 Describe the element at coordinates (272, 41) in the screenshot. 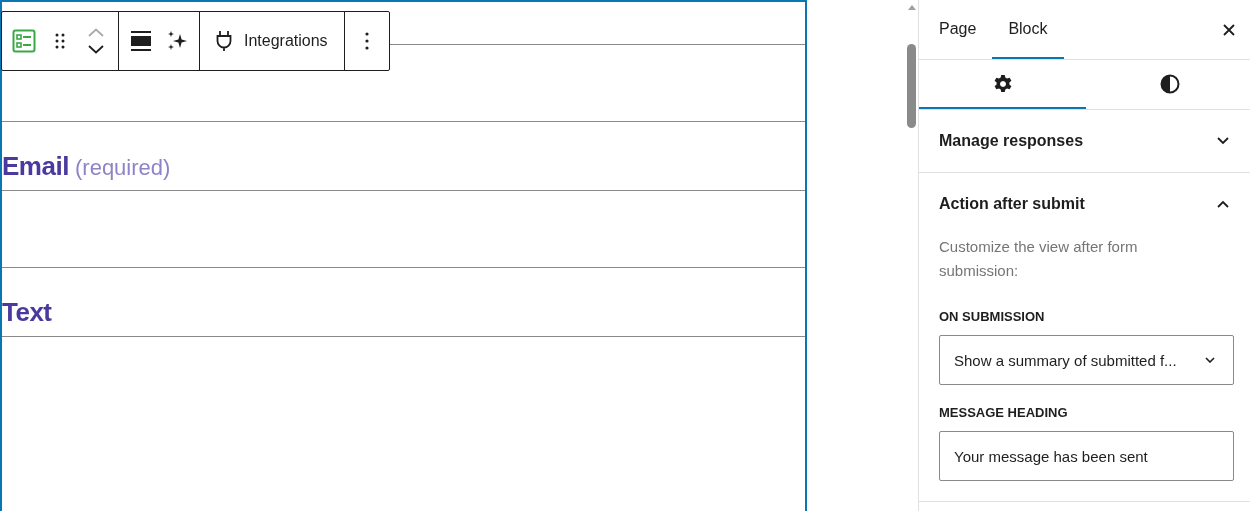

I see `integrations-button: Integrations` at that location.